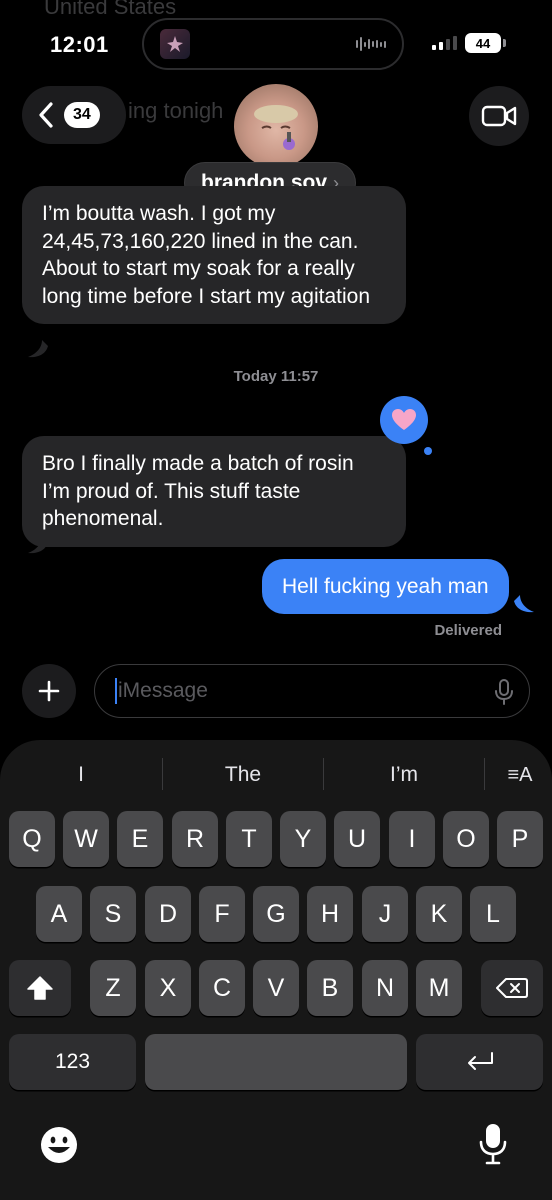 The image size is (552, 1200). Describe the element at coordinates (404, 775) in the screenshot. I see `prediction-3: I’m` at that location.